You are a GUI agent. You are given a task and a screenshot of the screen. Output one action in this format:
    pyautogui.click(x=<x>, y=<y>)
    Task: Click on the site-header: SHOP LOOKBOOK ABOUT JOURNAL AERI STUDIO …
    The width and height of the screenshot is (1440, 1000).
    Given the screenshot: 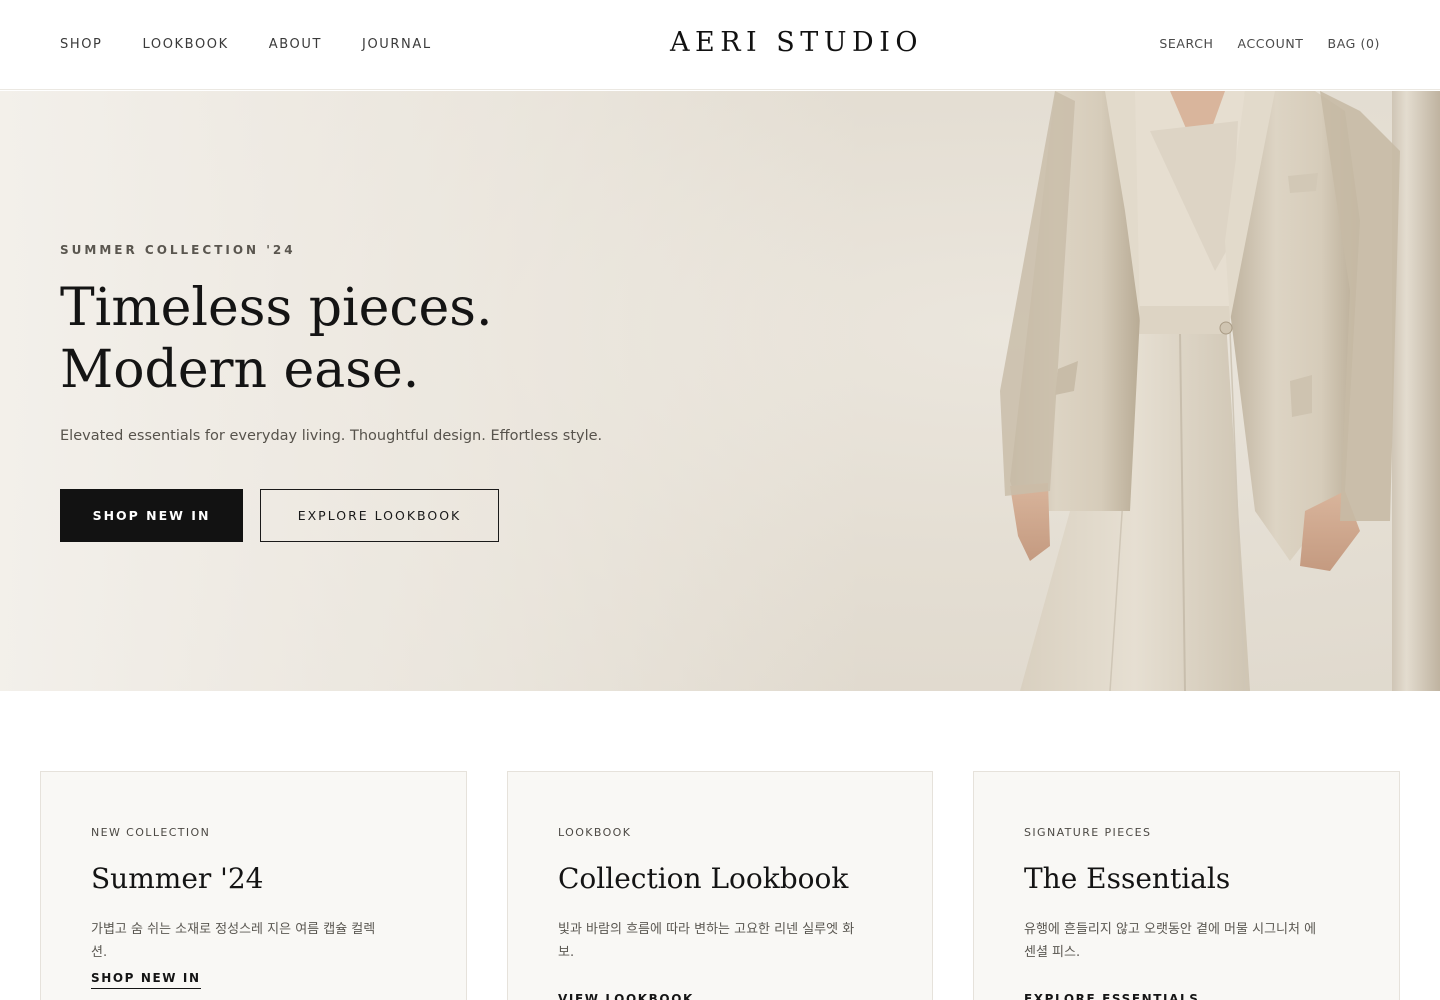 What is the action you would take?
    pyautogui.click(x=720, y=45)
    